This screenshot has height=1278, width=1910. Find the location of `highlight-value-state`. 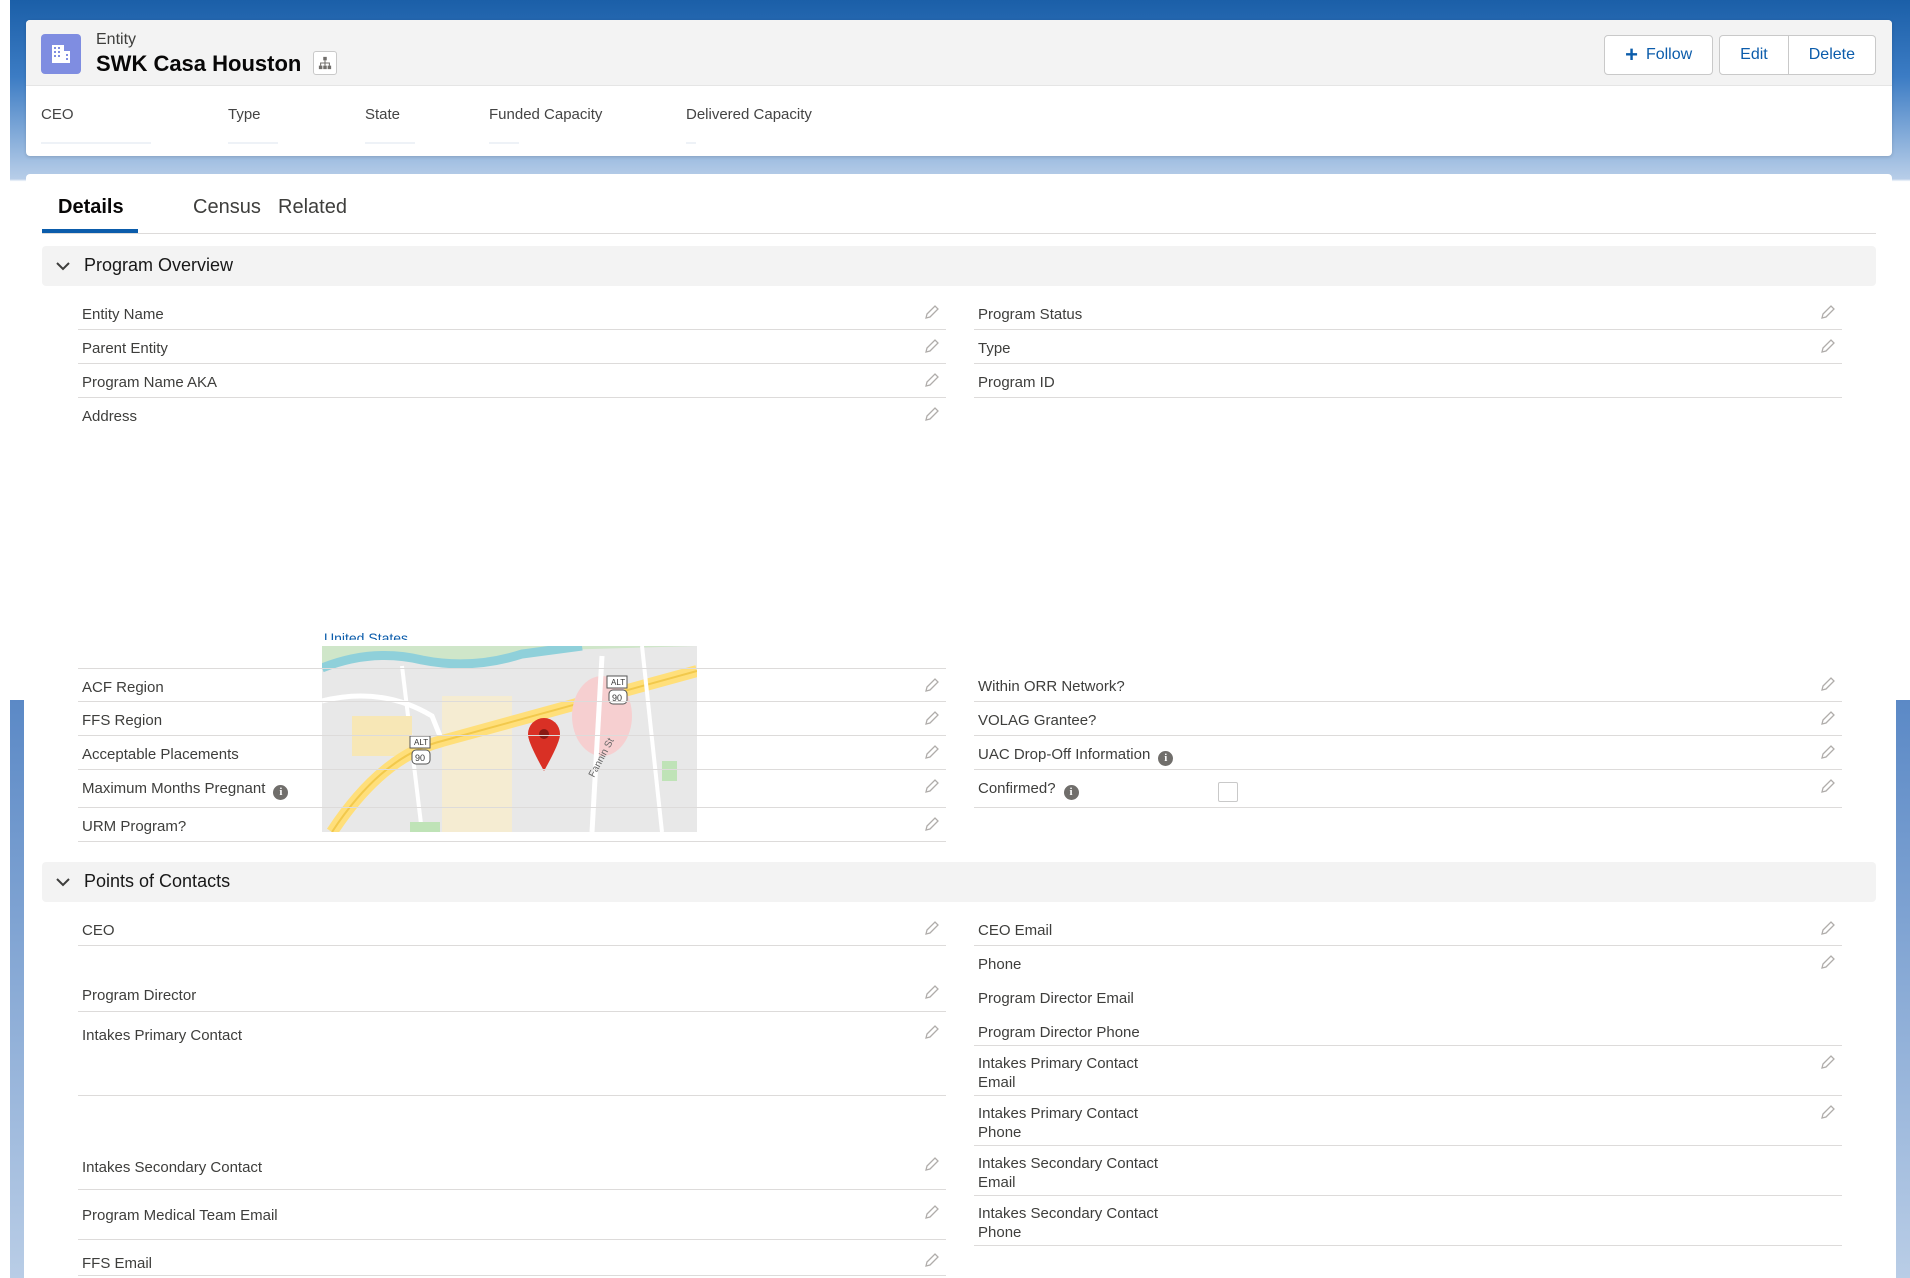

highlight-value-state is located at coordinates (390, 143).